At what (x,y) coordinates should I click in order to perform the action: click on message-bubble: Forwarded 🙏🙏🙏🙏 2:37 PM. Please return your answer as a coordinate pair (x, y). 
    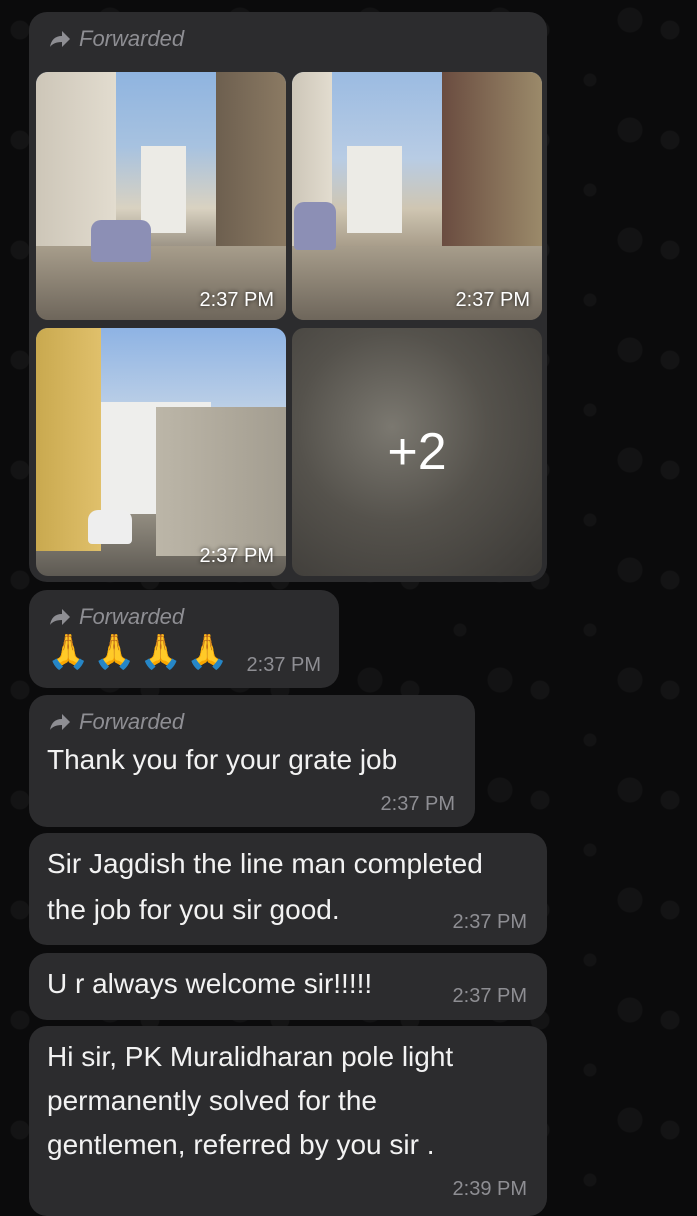
    Looking at the image, I should click on (184, 639).